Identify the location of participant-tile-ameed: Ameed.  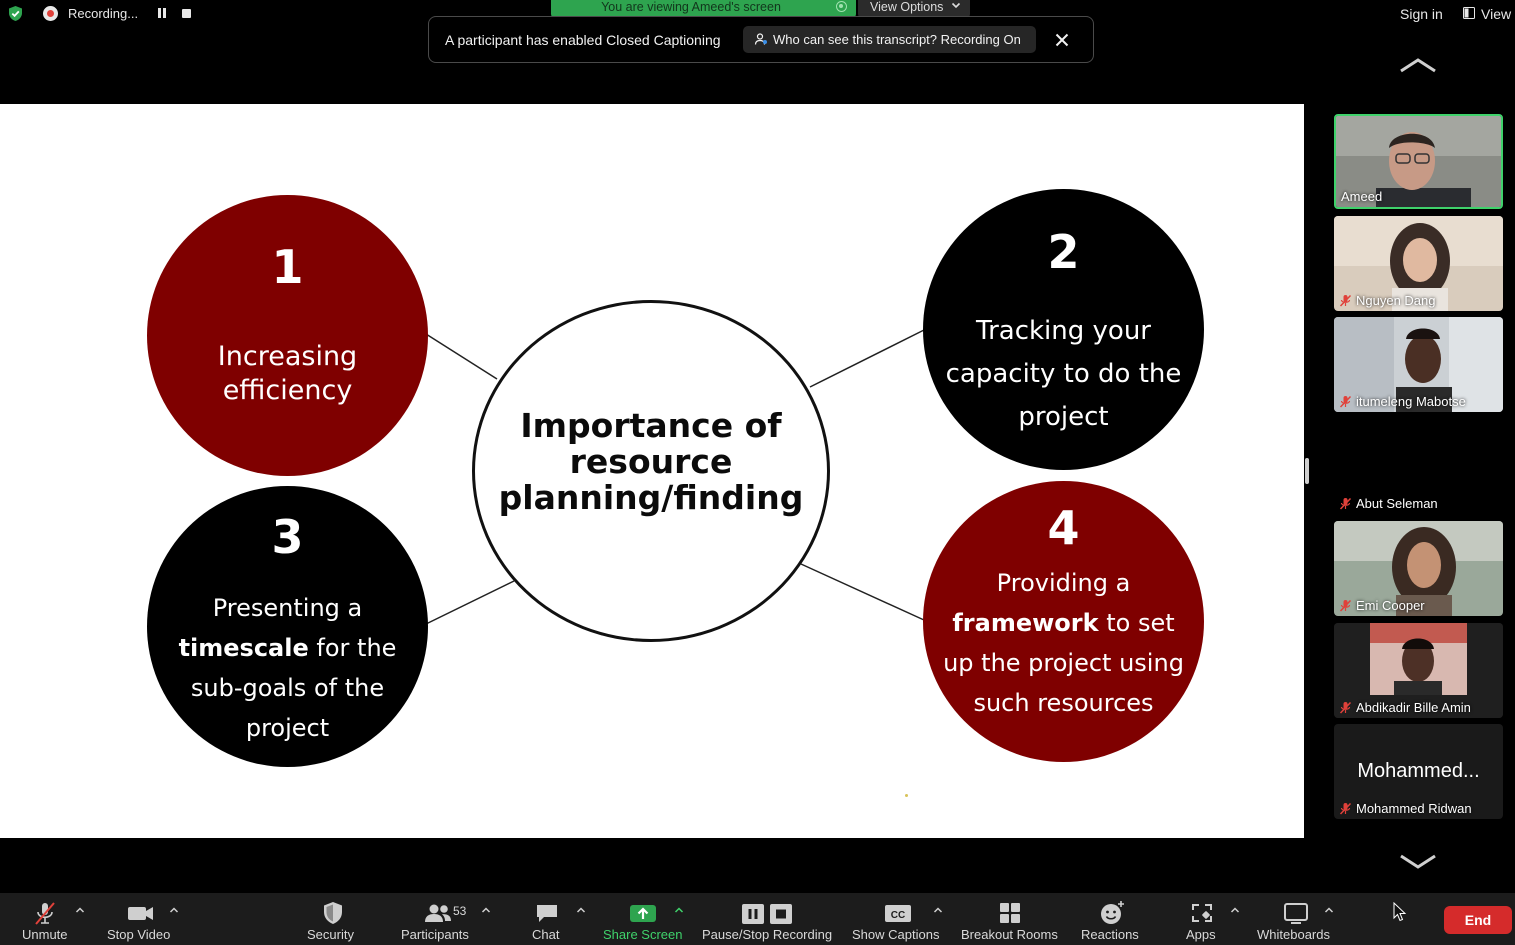
(1418, 161).